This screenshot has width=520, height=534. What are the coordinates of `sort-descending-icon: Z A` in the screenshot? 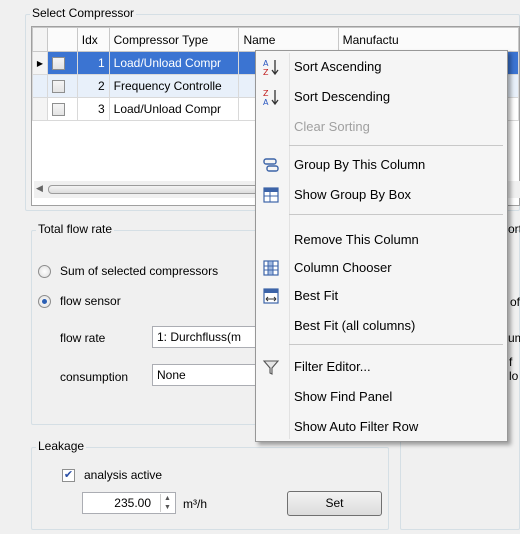 It's located at (271, 97).